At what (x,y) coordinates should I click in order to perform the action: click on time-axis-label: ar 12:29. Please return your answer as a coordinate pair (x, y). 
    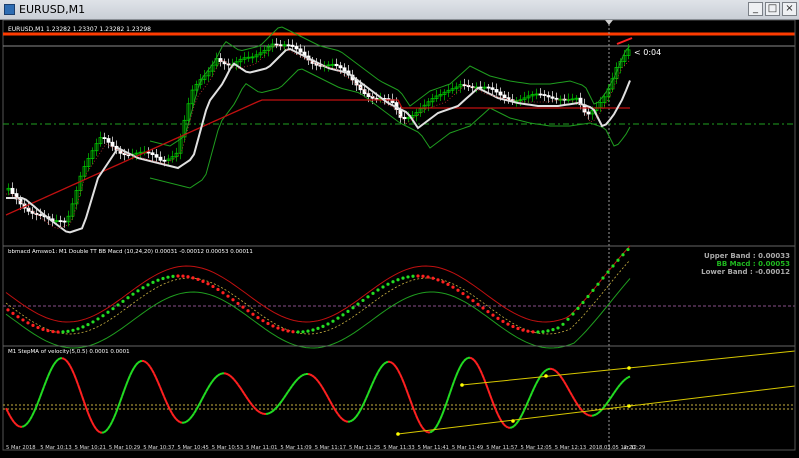
    Looking at the image, I should click on (634, 448).